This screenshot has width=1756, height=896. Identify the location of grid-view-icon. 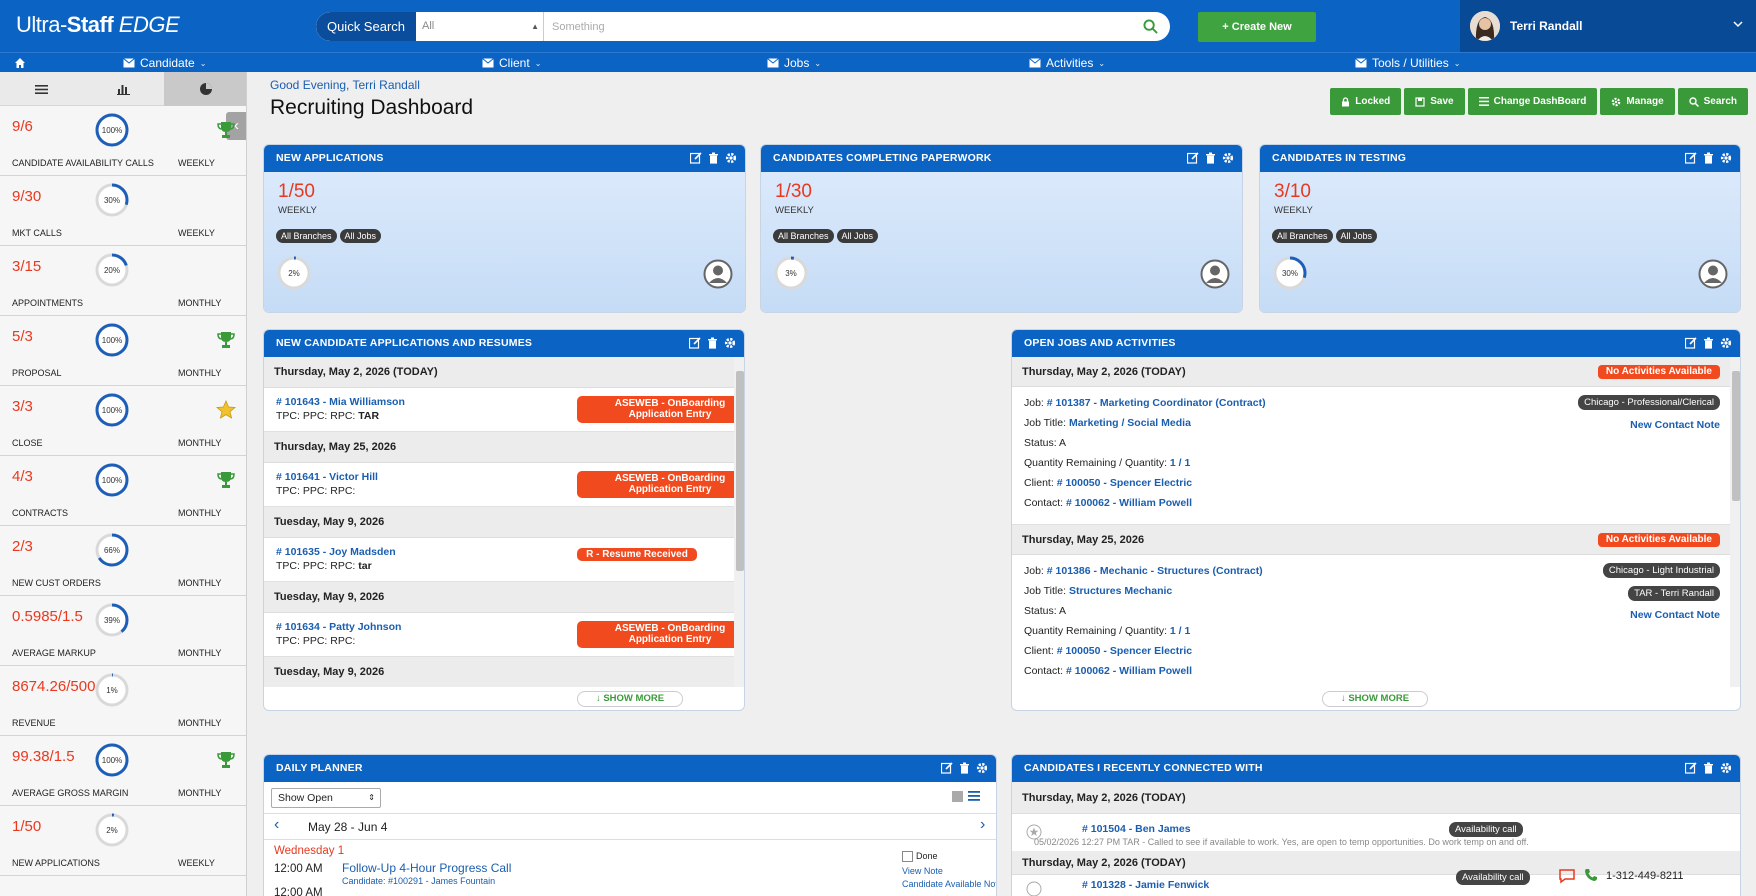
(957, 796).